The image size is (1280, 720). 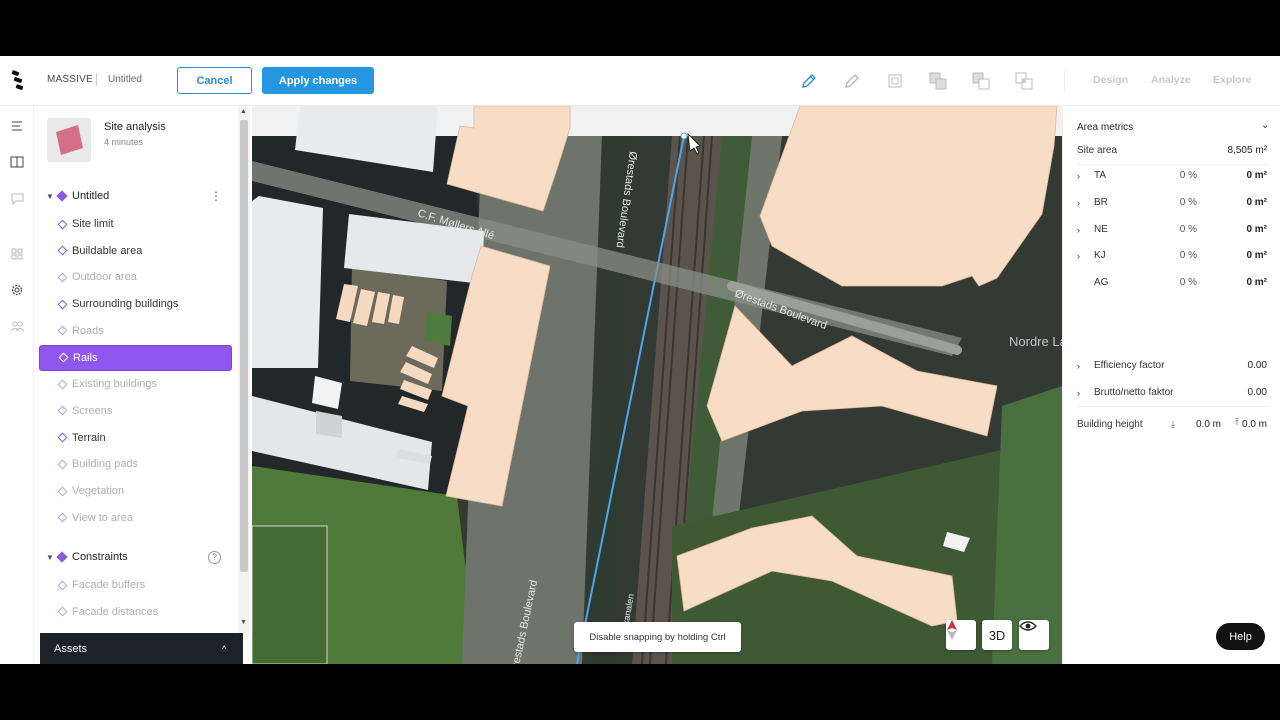 What do you see at coordinates (102, 517) in the screenshot?
I see `layer-label: View to area` at bounding box center [102, 517].